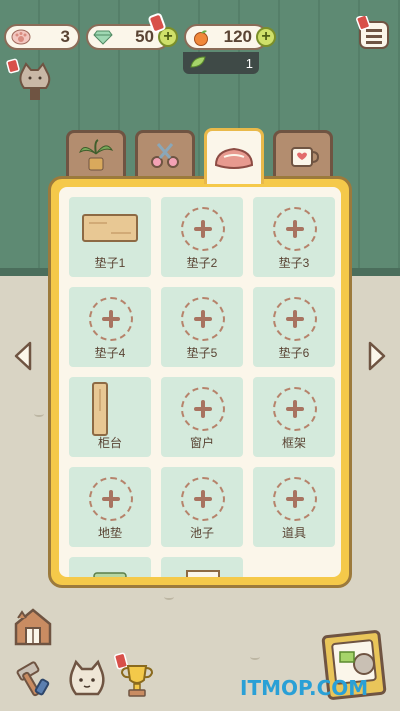  I want to click on scissors-icon, so click(165, 155).